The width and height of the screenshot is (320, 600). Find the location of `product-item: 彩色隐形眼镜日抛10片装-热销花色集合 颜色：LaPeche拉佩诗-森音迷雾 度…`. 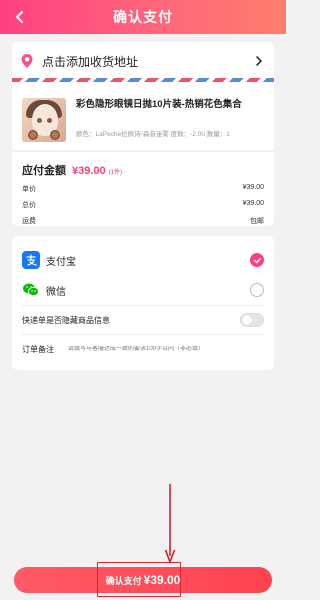

product-item: 彩色隐形眼镜日抛10片装-热销花色集合 颜色：LaPeche拉佩诗-森音迷雾 度… is located at coordinates (143, 119).